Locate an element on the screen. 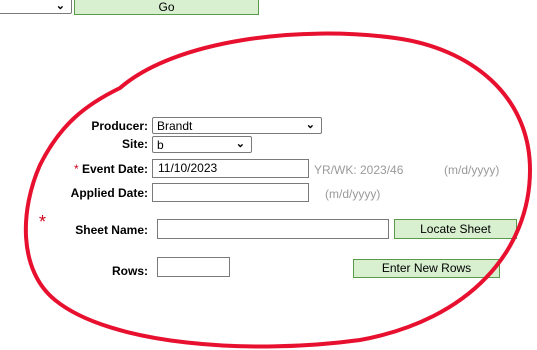  producer-label: Producer: is located at coordinates (119, 126).